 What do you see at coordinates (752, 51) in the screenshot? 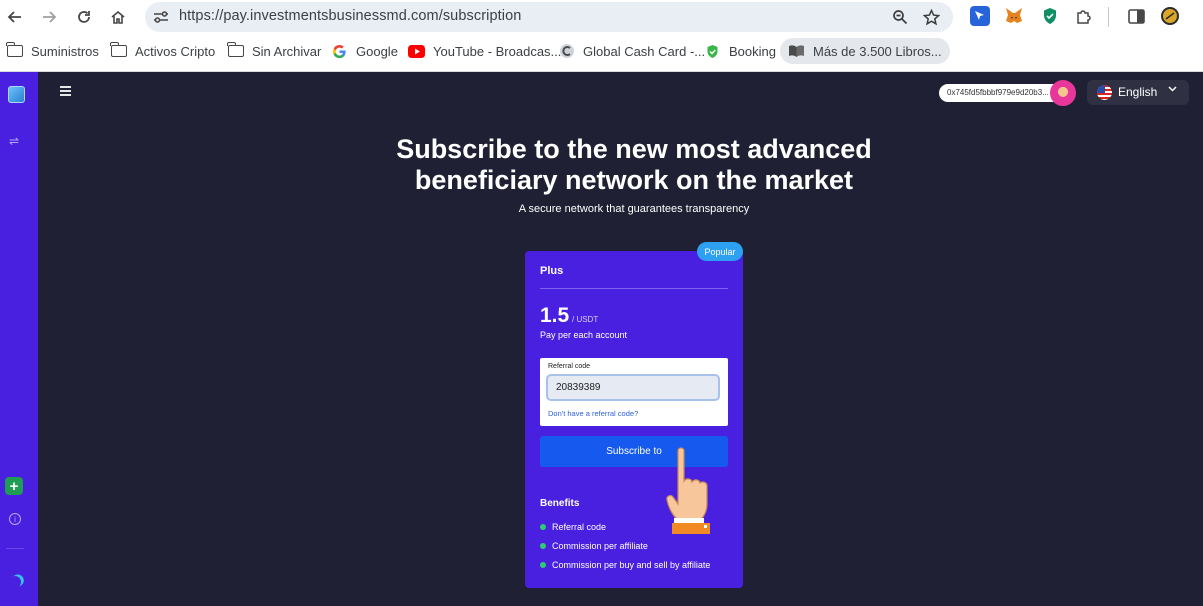
I see `bookmark-label: Booking` at bounding box center [752, 51].